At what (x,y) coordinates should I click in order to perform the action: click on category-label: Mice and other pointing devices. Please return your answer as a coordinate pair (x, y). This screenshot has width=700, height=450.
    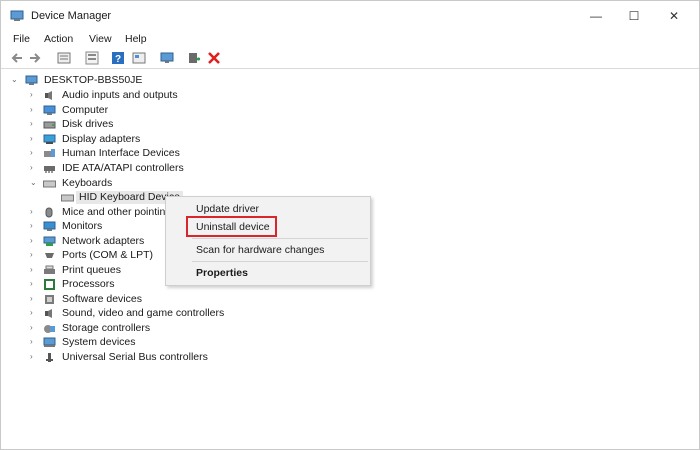
    Looking at the image, I should click on (114, 212).